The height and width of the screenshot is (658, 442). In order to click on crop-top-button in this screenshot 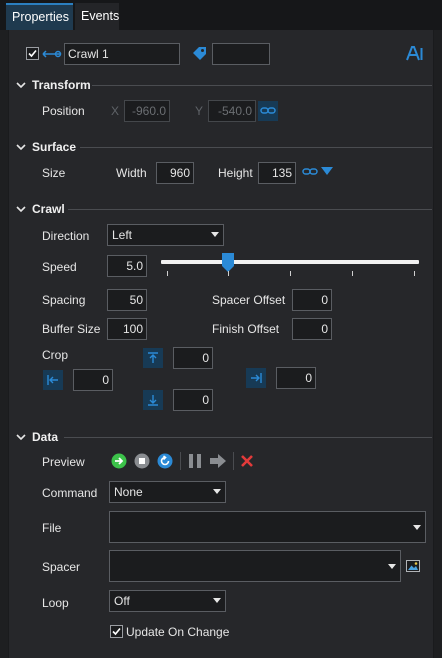, I will do `click(153, 358)`.